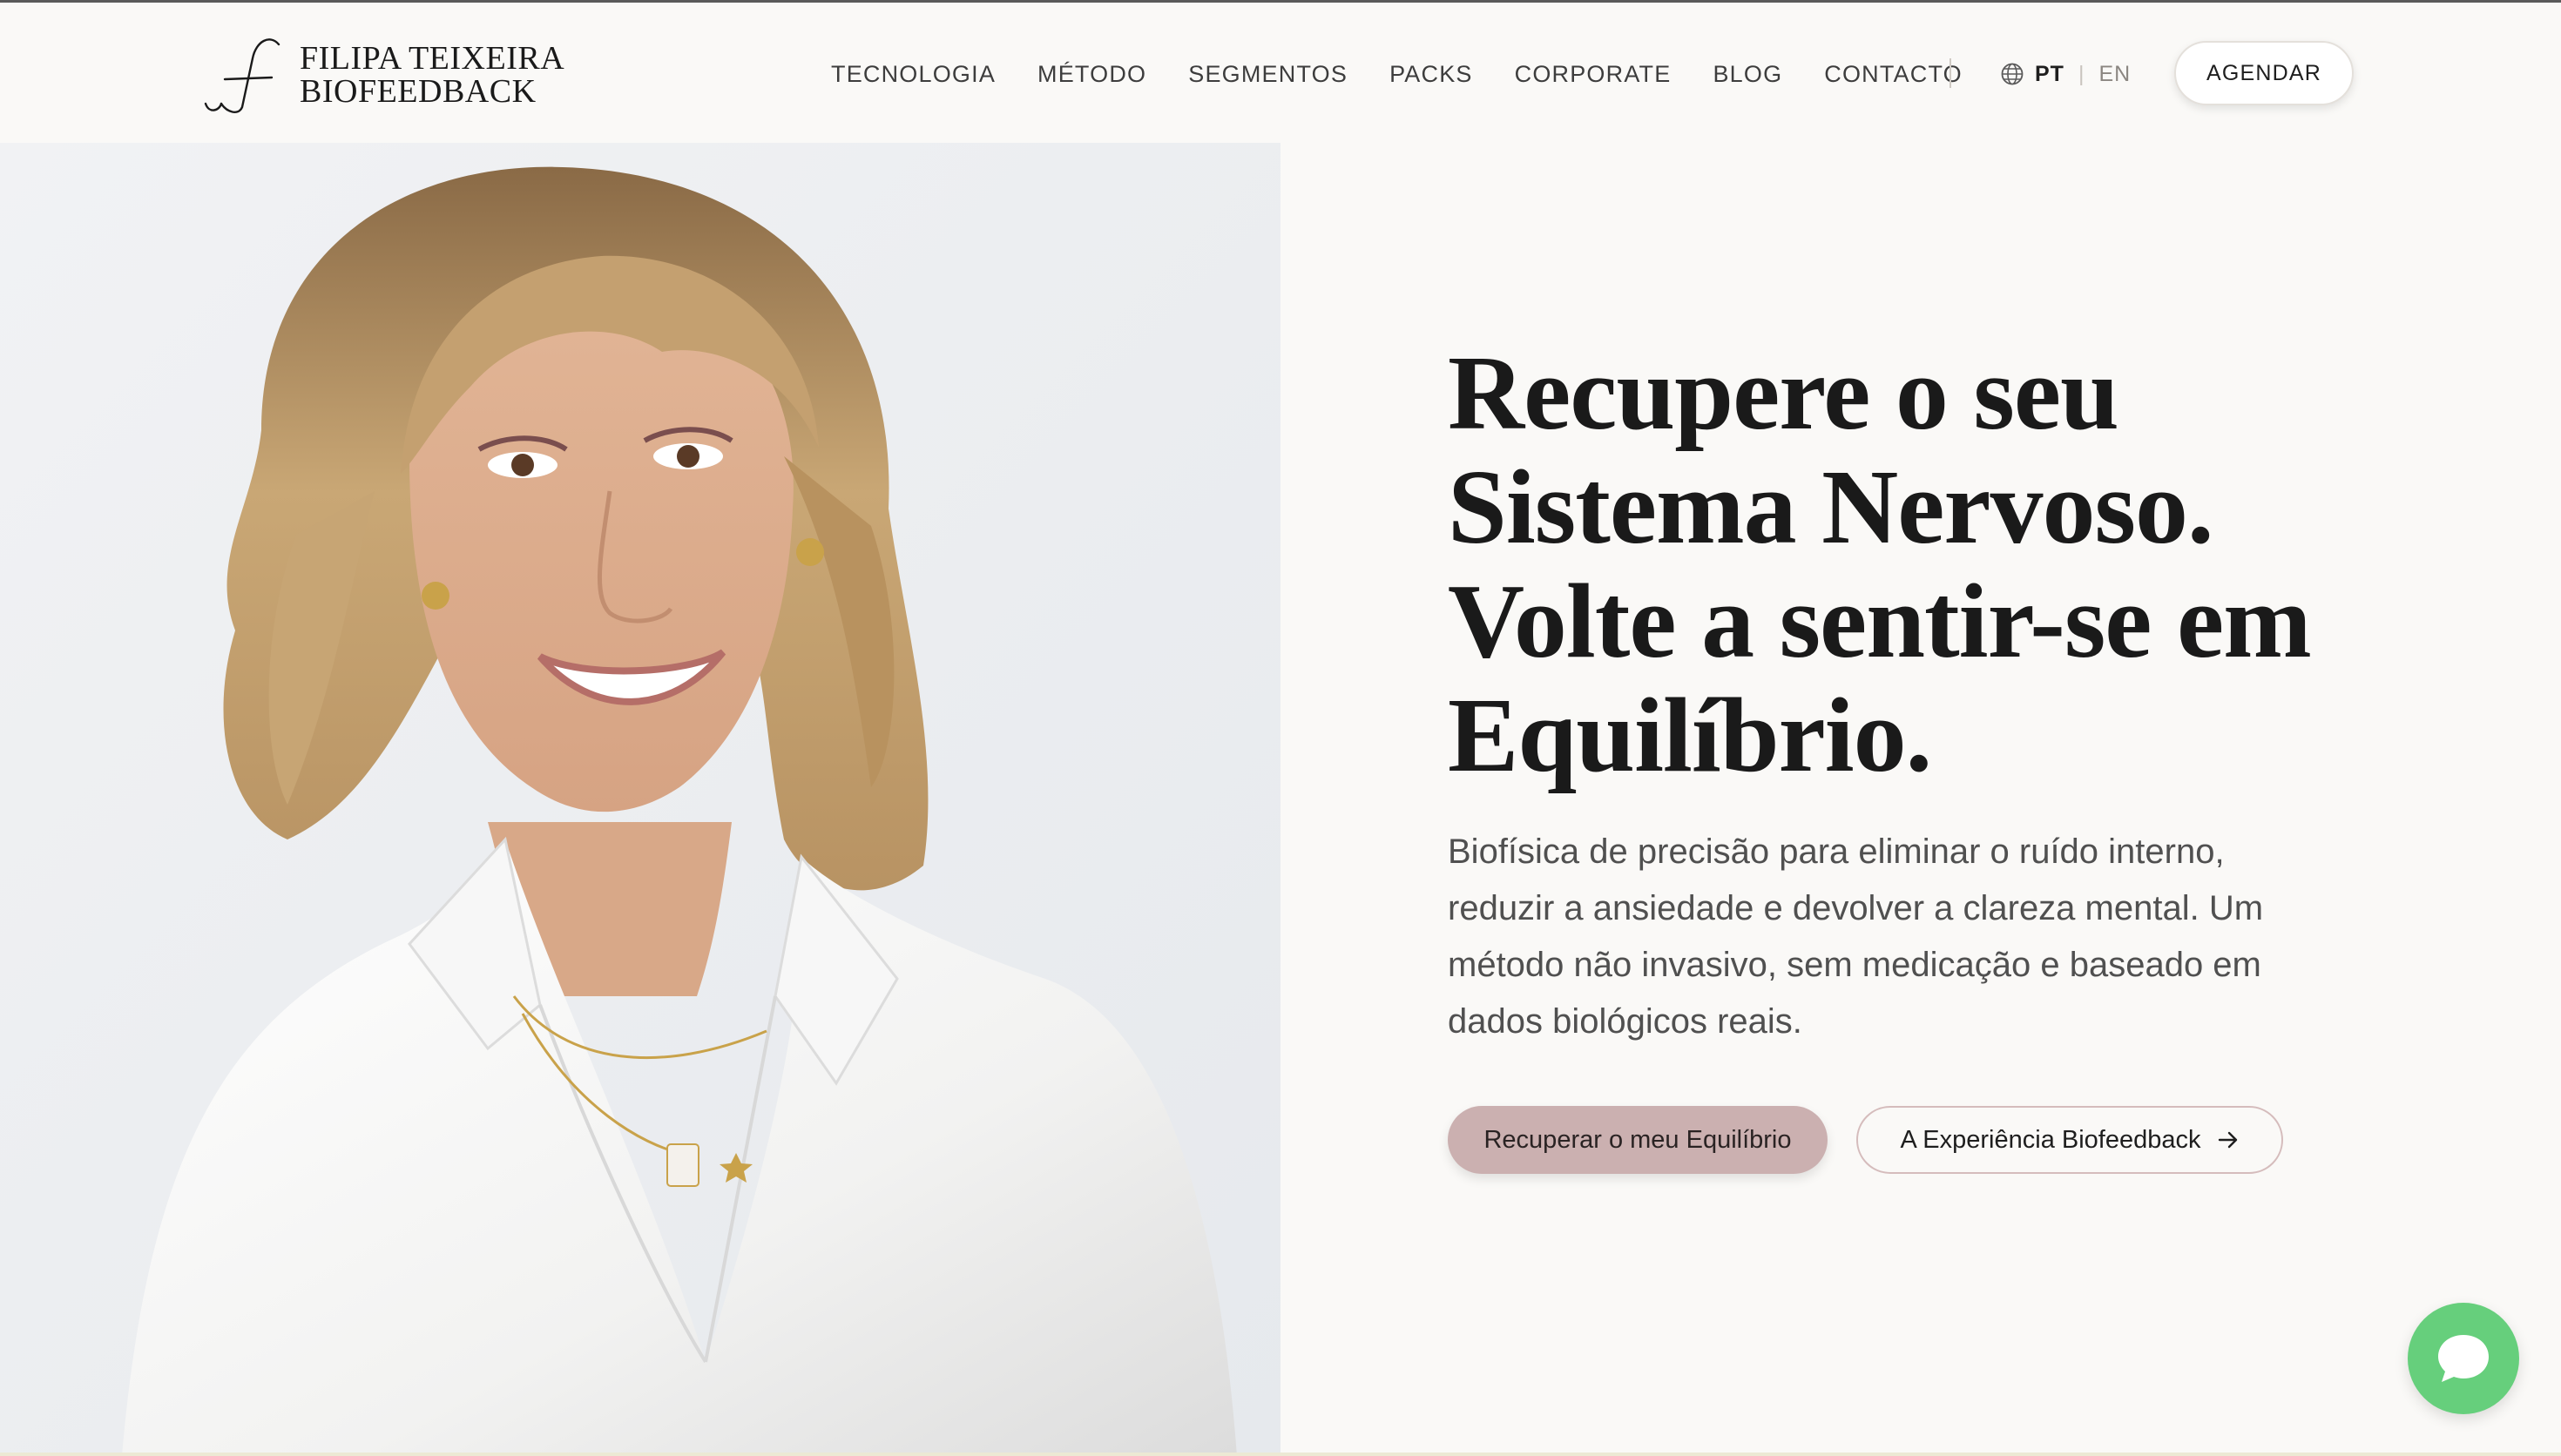 Image resolution: width=2561 pixels, height=1456 pixels. Describe the element at coordinates (432, 58) in the screenshot. I see `brand-name-line1: FILIPA TEIXEIRA` at that location.